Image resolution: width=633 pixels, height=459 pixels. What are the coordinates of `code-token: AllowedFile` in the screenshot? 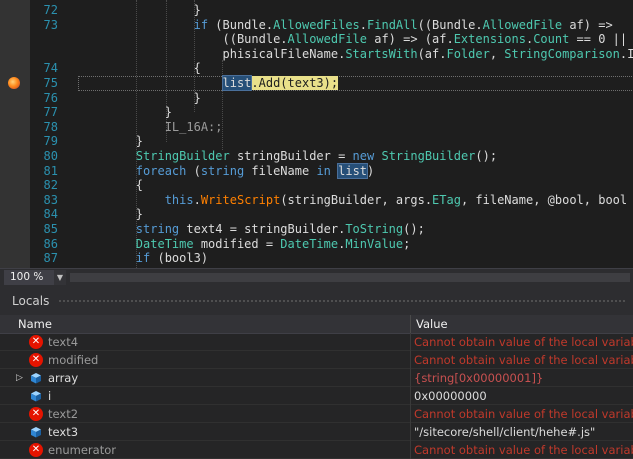 It's located at (522, 24).